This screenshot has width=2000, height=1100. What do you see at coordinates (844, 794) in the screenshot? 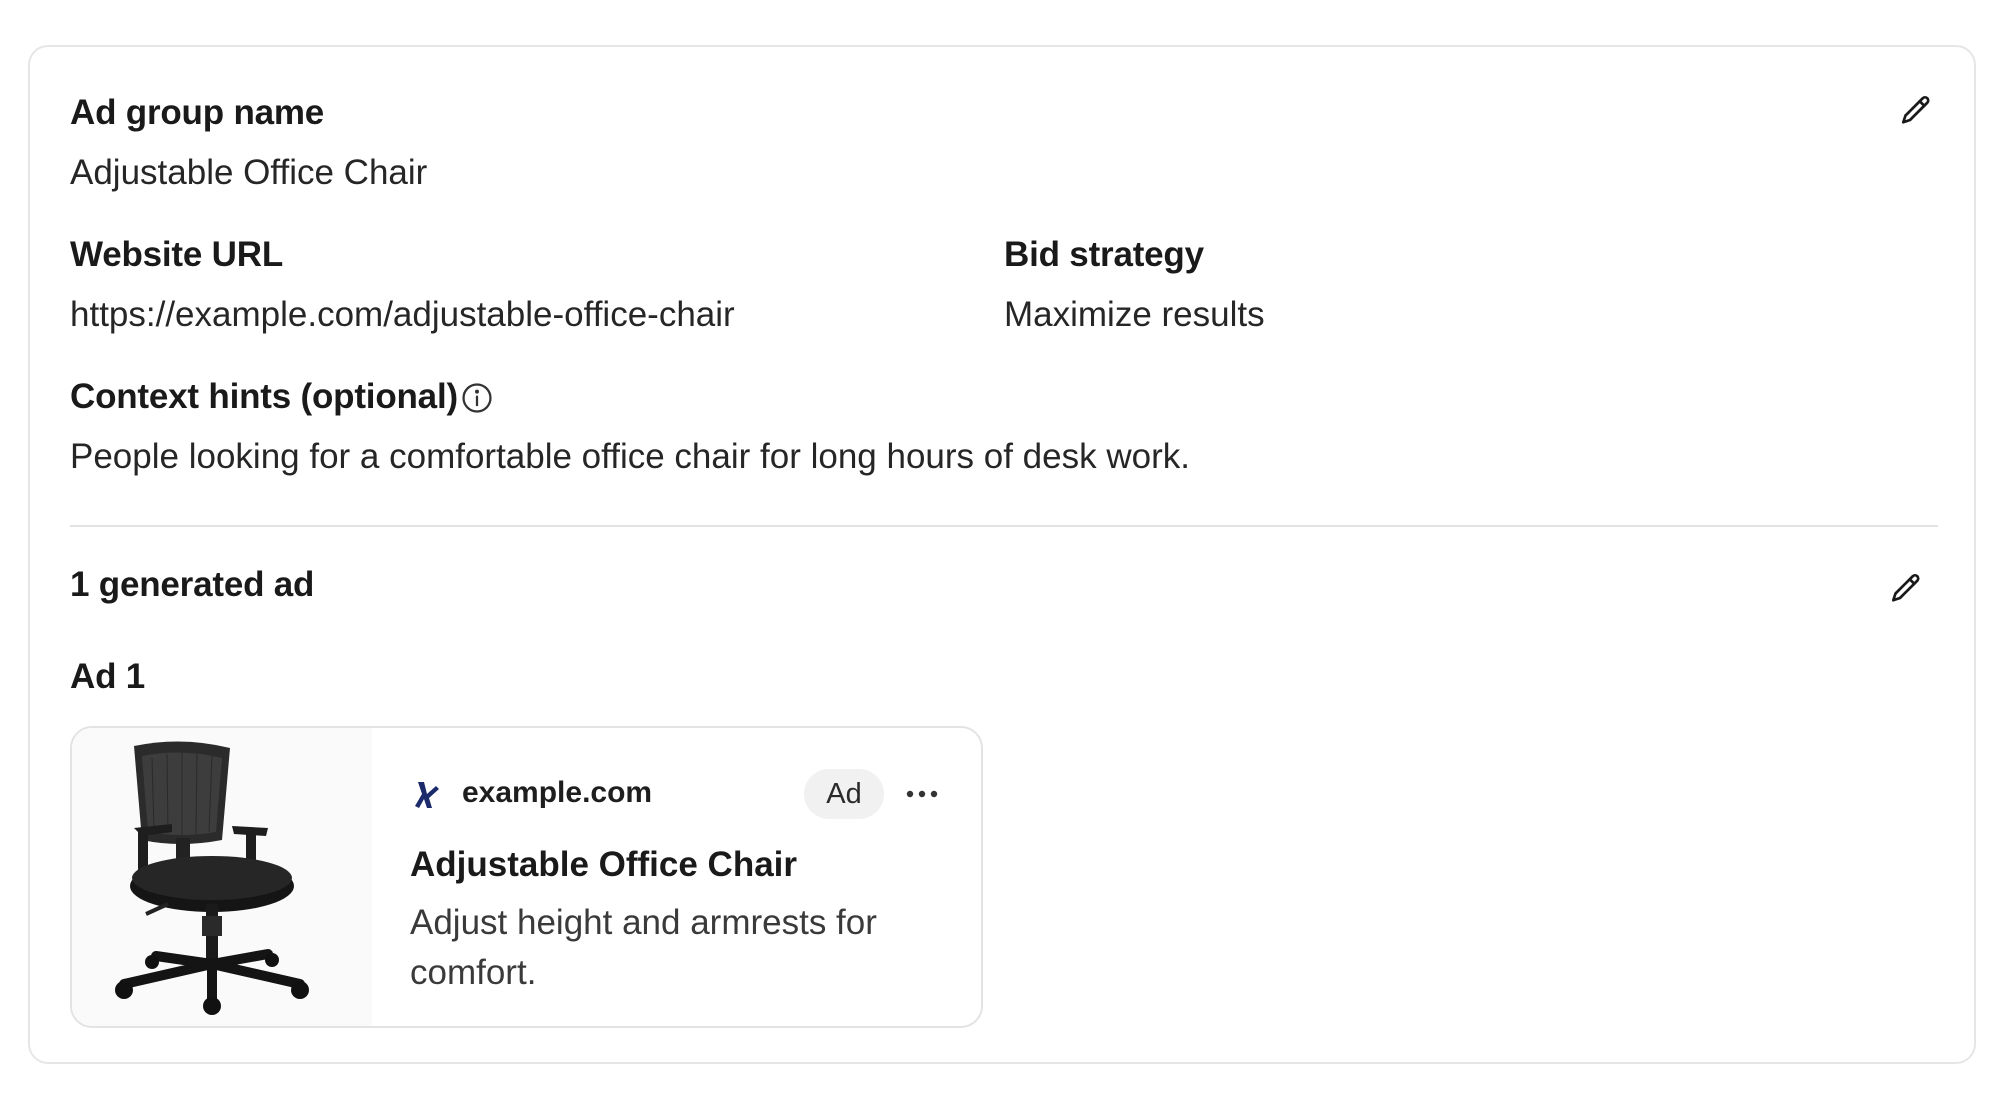
I see `ad-badge: Ad` at bounding box center [844, 794].